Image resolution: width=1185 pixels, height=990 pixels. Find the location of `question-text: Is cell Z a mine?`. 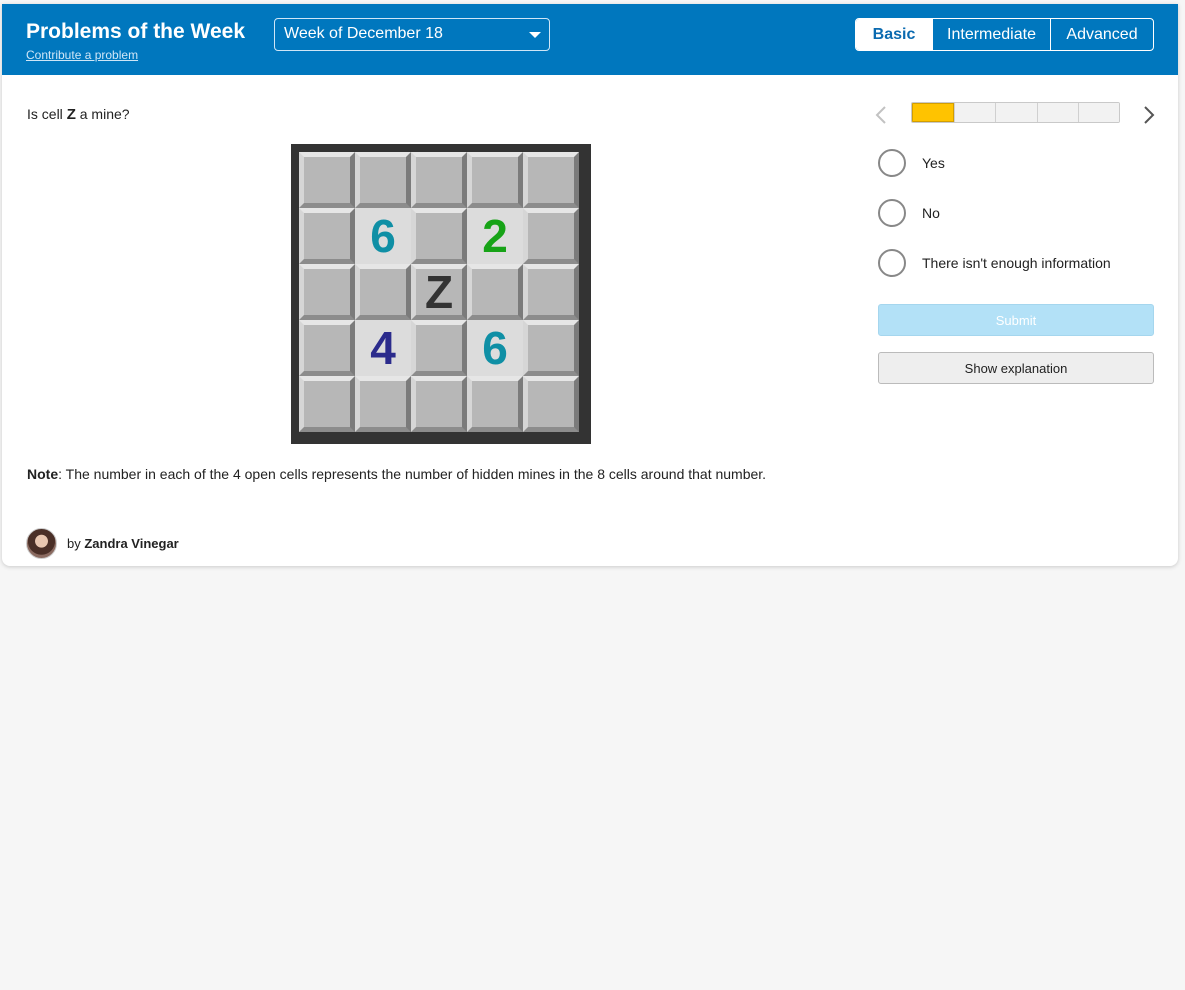

question-text: Is cell Z a mine? is located at coordinates (78, 114).